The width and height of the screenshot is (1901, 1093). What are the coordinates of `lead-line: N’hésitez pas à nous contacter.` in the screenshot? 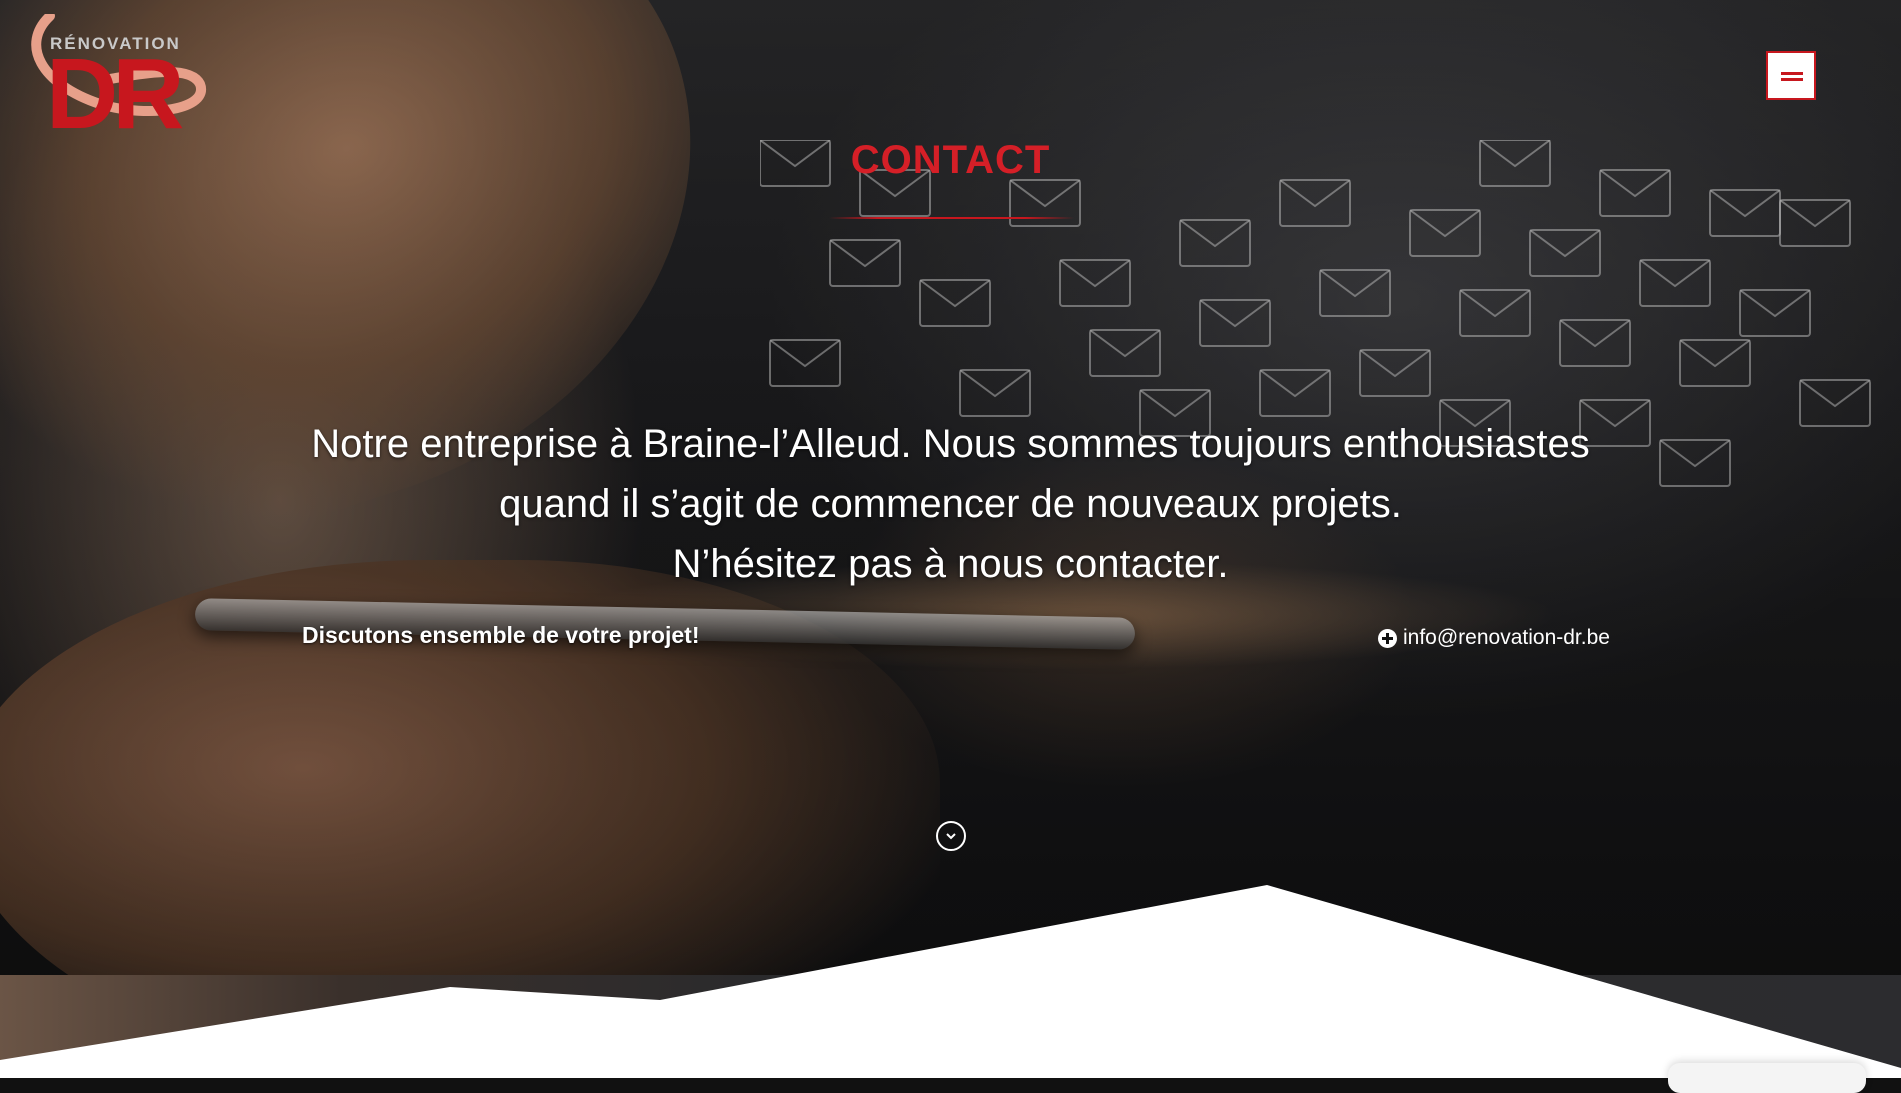 It's located at (950, 564).